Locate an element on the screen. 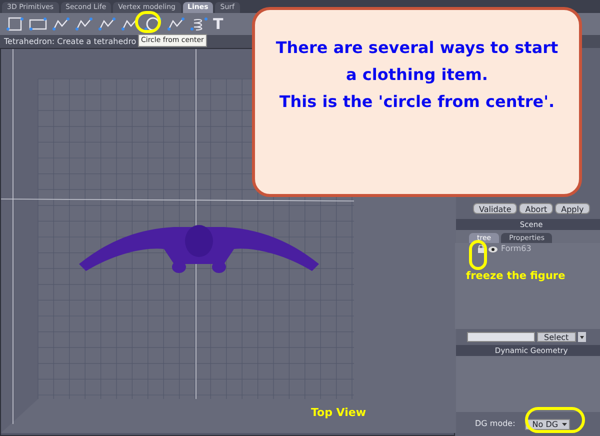 Image resolution: width=600 pixels, height=436 pixels. select-button: Select is located at coordinates (556, 337).